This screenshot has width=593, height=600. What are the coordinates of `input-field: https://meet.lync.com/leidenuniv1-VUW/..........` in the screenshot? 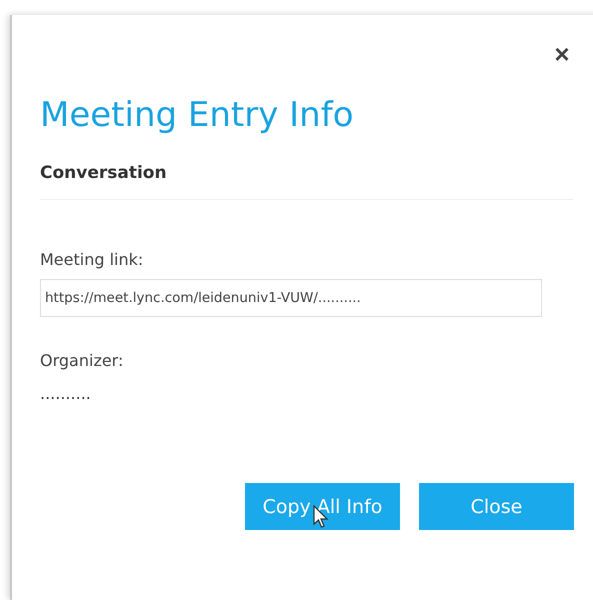 It's located at (291, 298).